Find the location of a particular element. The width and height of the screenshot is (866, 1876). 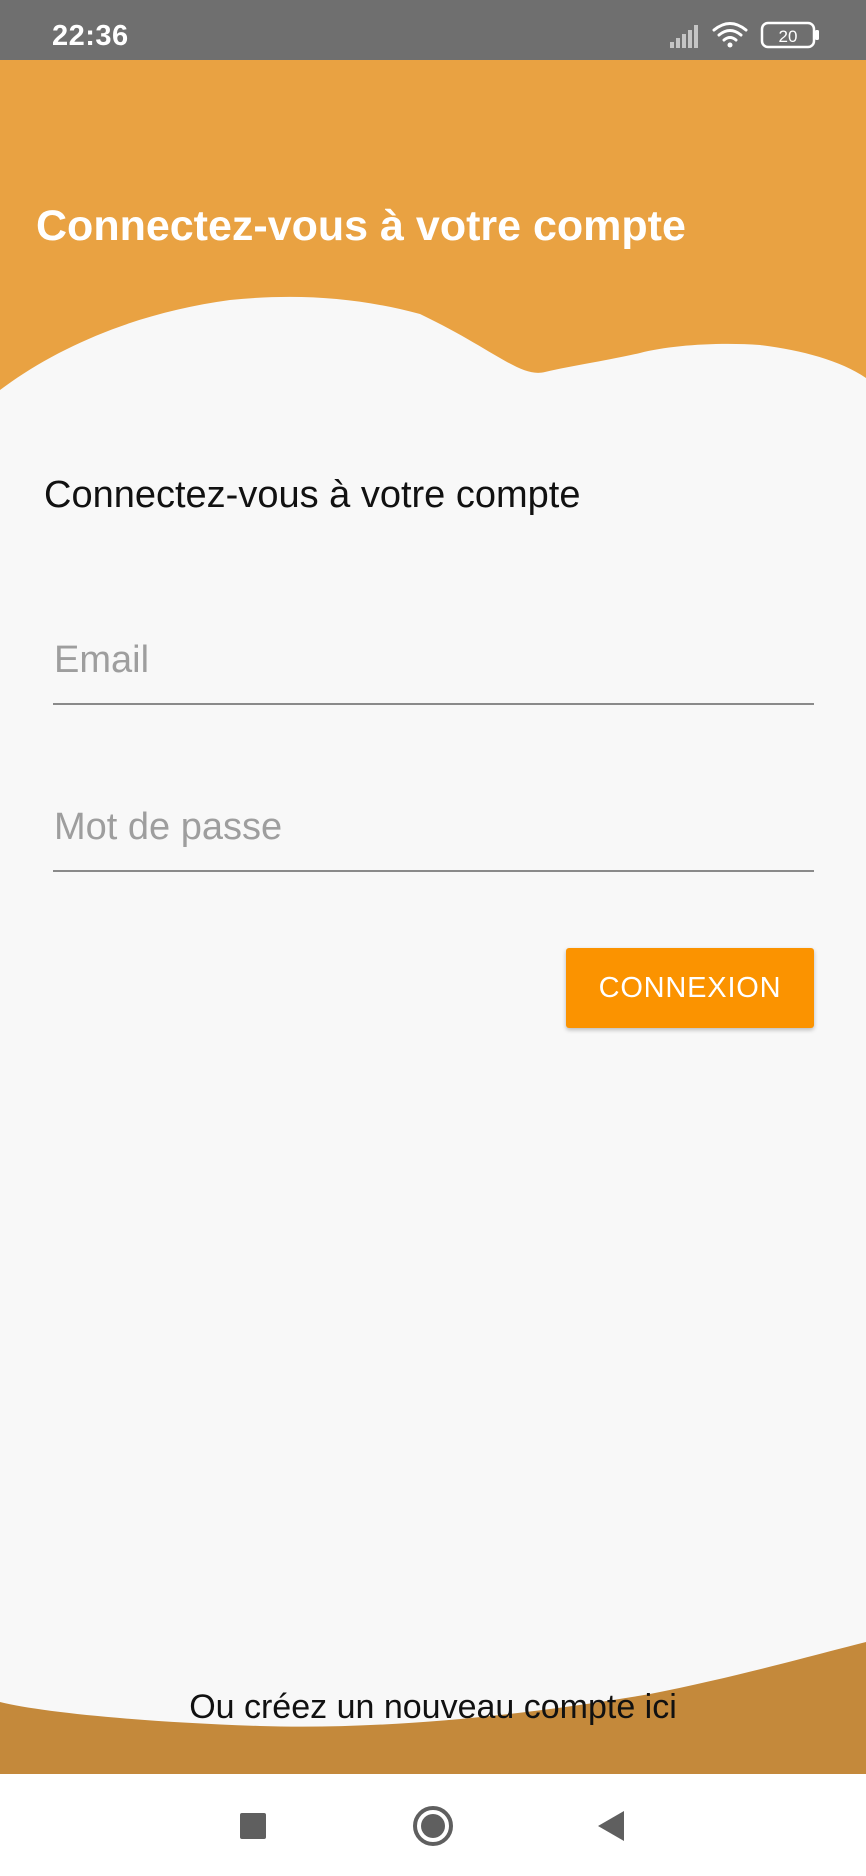

navigation-bar is located at coordinates (433, 1825).